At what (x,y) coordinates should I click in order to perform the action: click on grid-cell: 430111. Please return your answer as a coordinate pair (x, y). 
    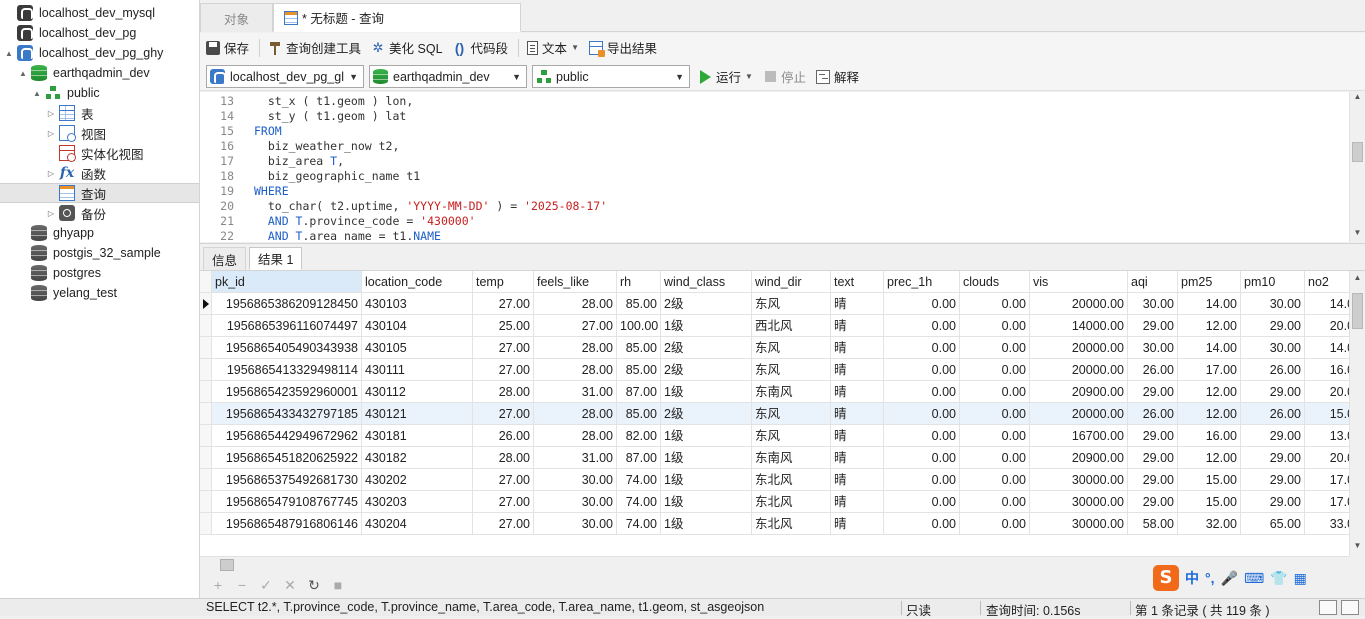
    Looking at the image, I should click on (417, 370).